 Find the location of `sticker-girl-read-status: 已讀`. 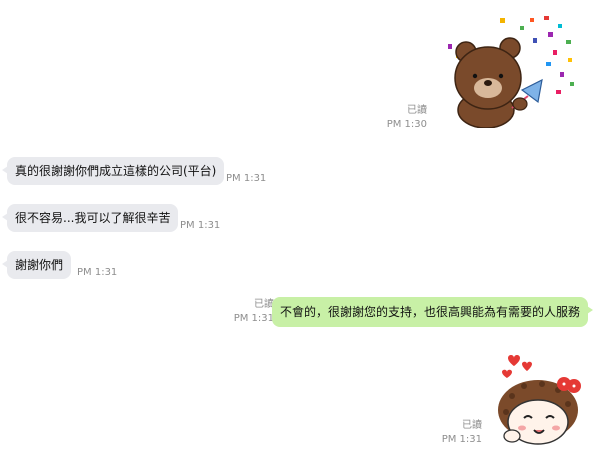

sticker-girl-read-status: 已讀 is located at coordinates (472, 425).